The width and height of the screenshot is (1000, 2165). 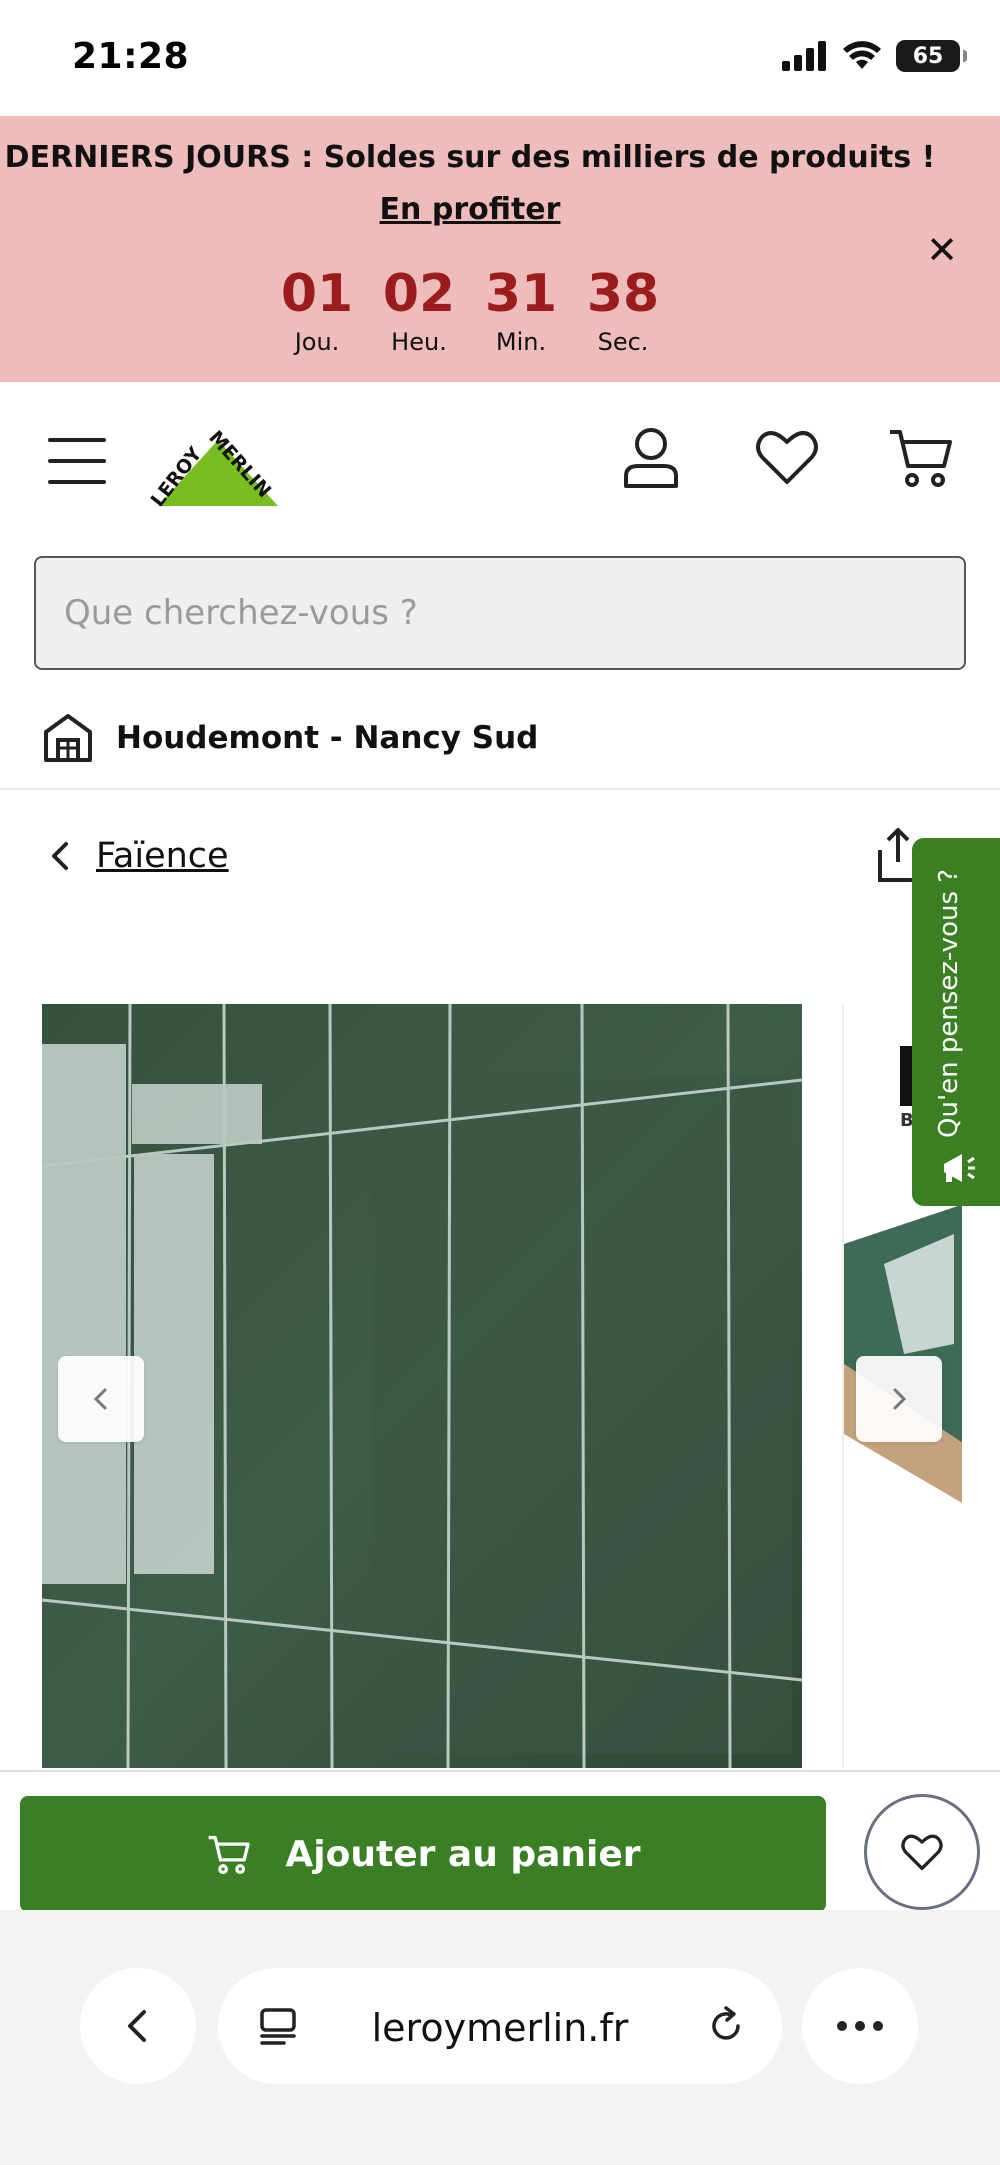 What do you see at coordinates (218, 460) in the screenshot?
I see `leroy-merlin-logo: LEROY MERLIN` at bounding box center [218, 460].